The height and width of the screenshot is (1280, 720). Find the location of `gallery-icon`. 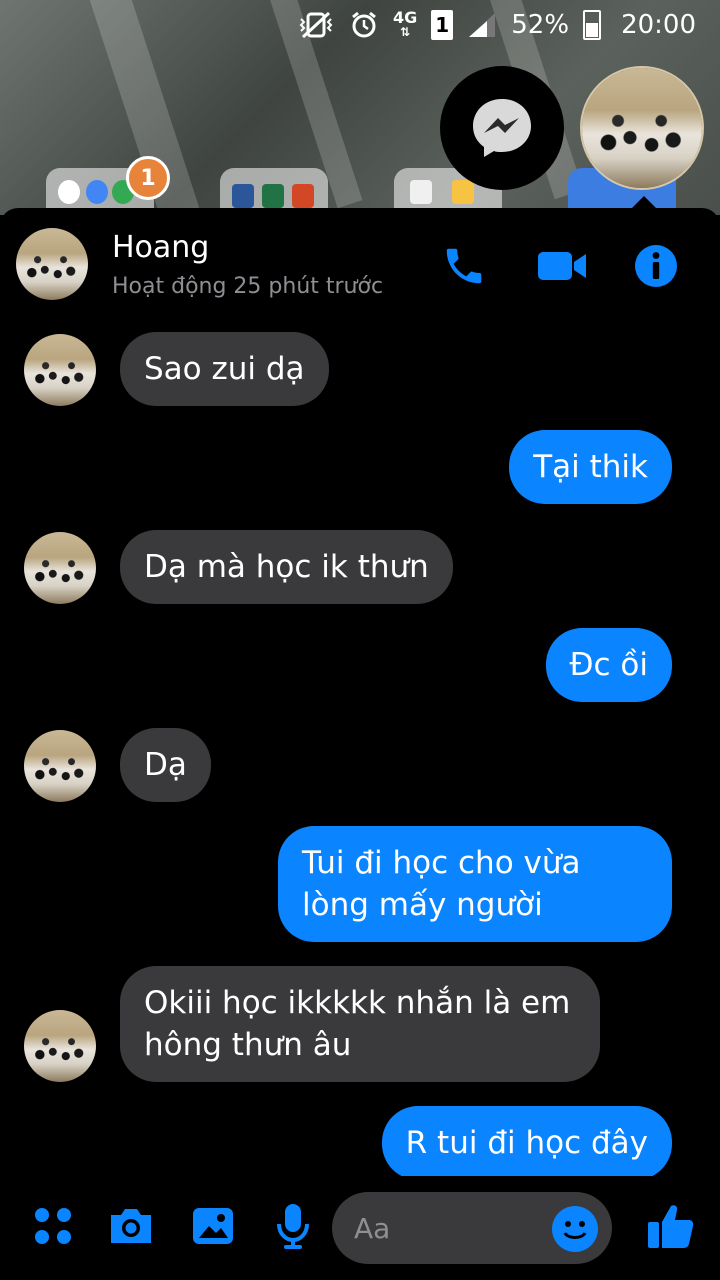

gallery-icon is located at coordinates (213, 1226).